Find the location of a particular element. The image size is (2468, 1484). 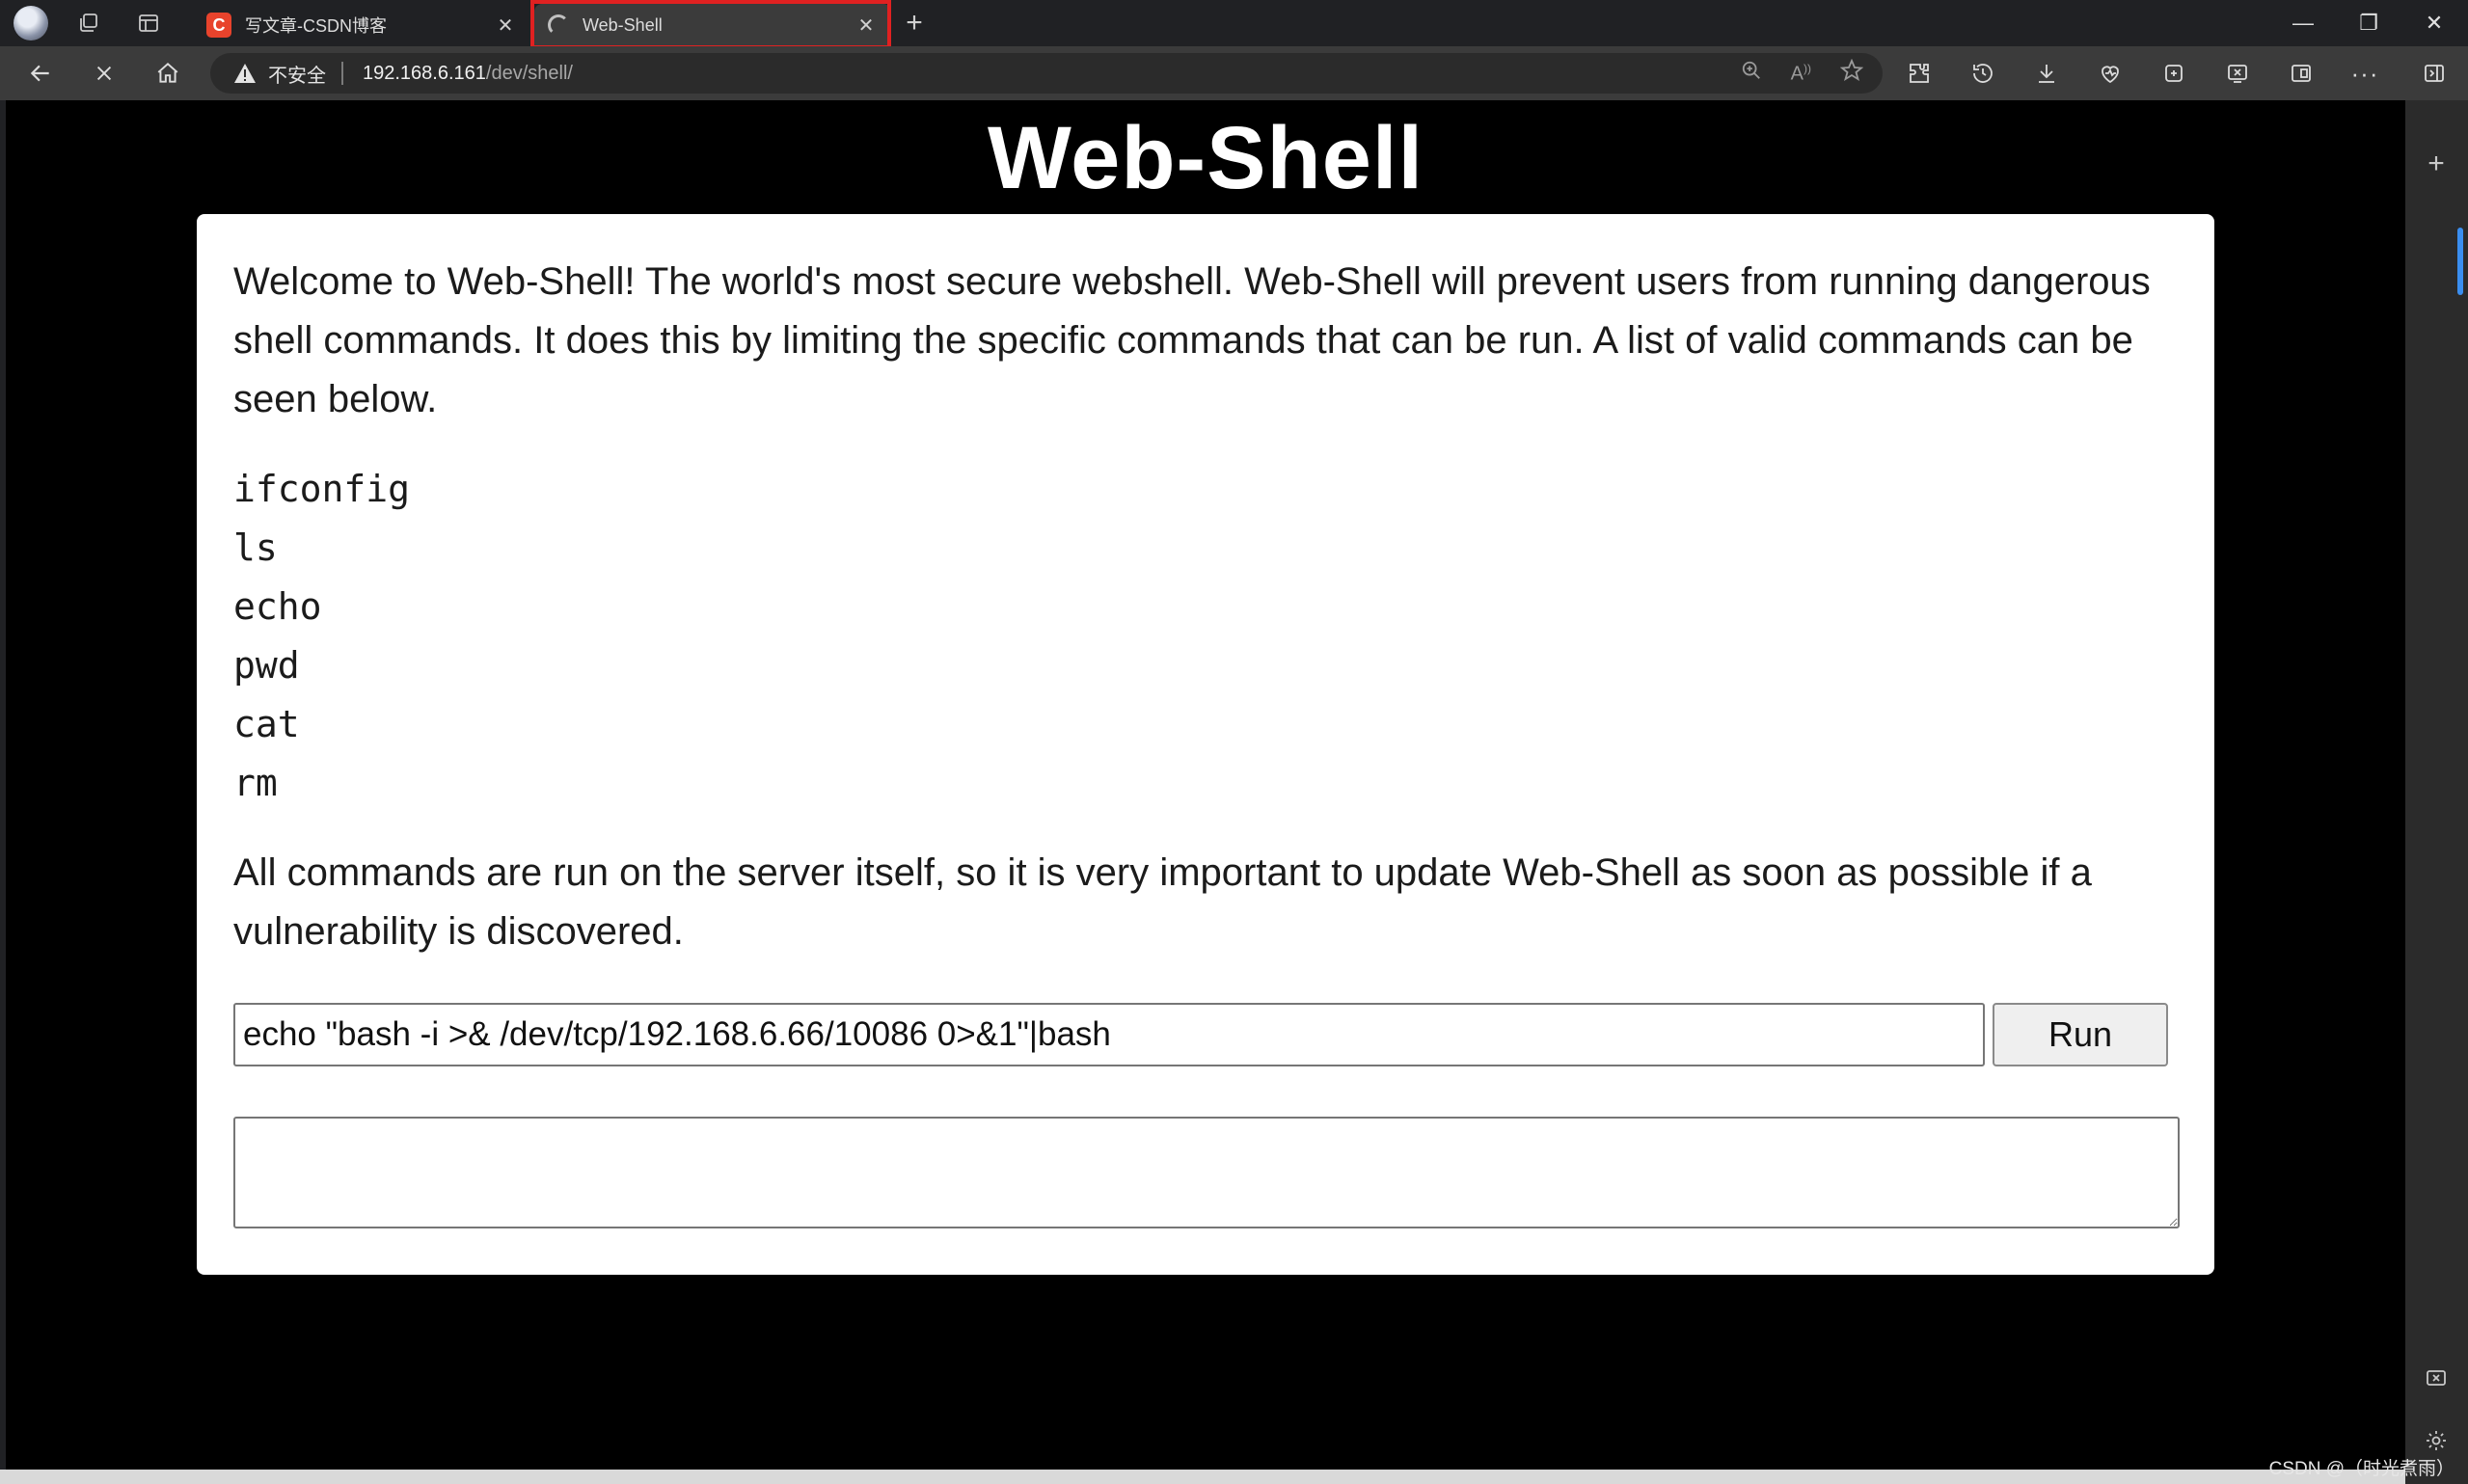

tab-title: 写文章-CSDN博客 is located at coordinates (316, 26).